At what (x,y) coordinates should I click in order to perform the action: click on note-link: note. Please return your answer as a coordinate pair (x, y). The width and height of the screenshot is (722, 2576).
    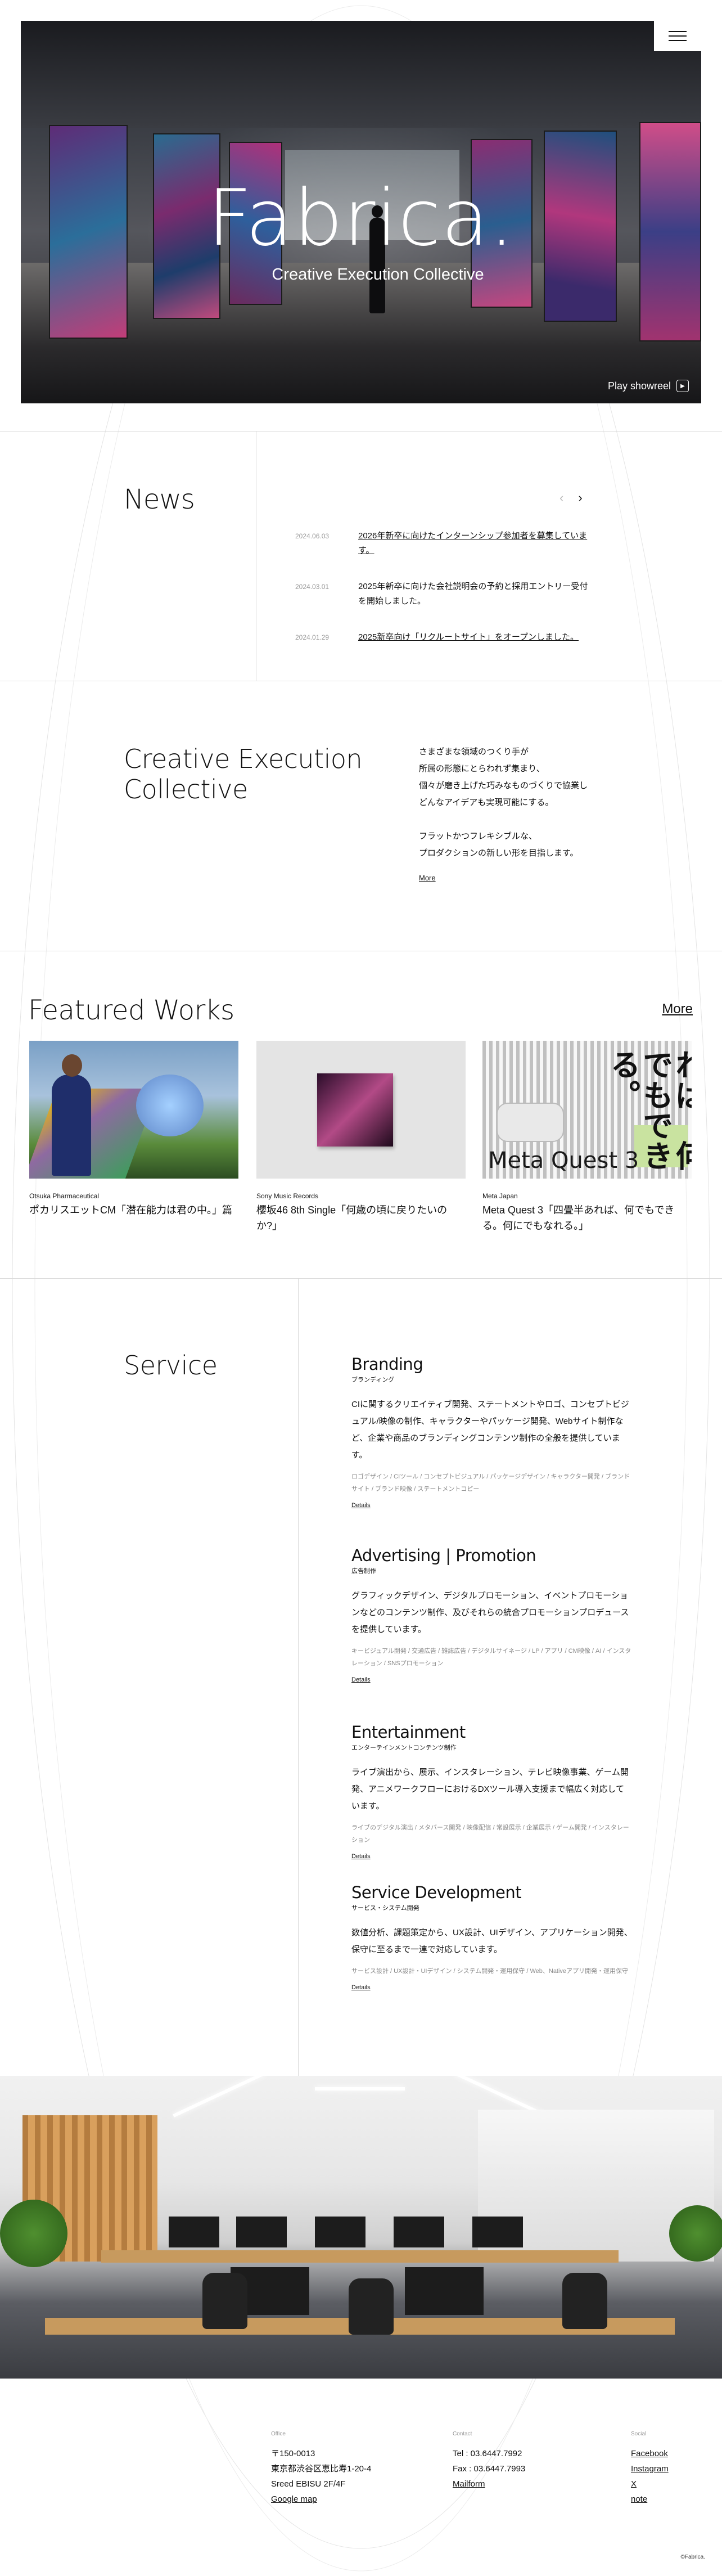
    Looking at the image, I should click on (650, 2499).